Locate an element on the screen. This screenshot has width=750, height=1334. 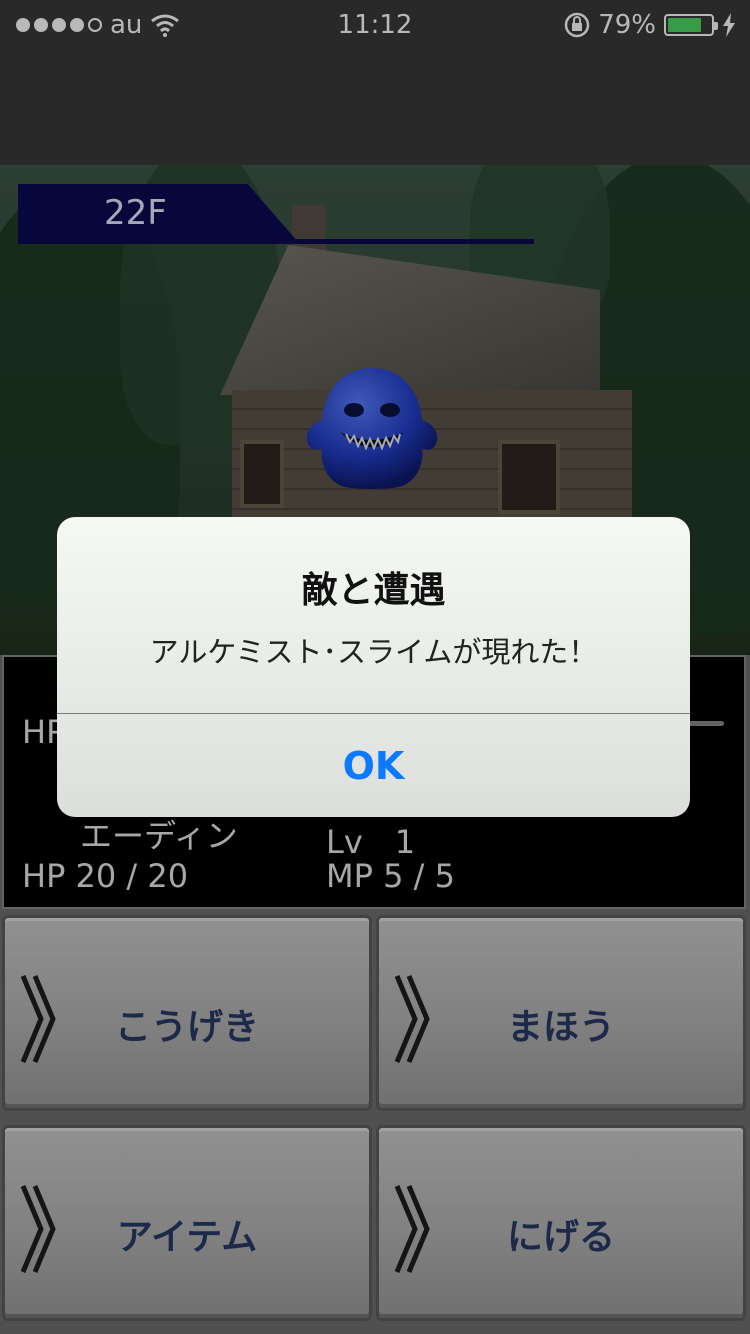
alert-title: 敵と遭遇 is located at coordinates (373, 590).